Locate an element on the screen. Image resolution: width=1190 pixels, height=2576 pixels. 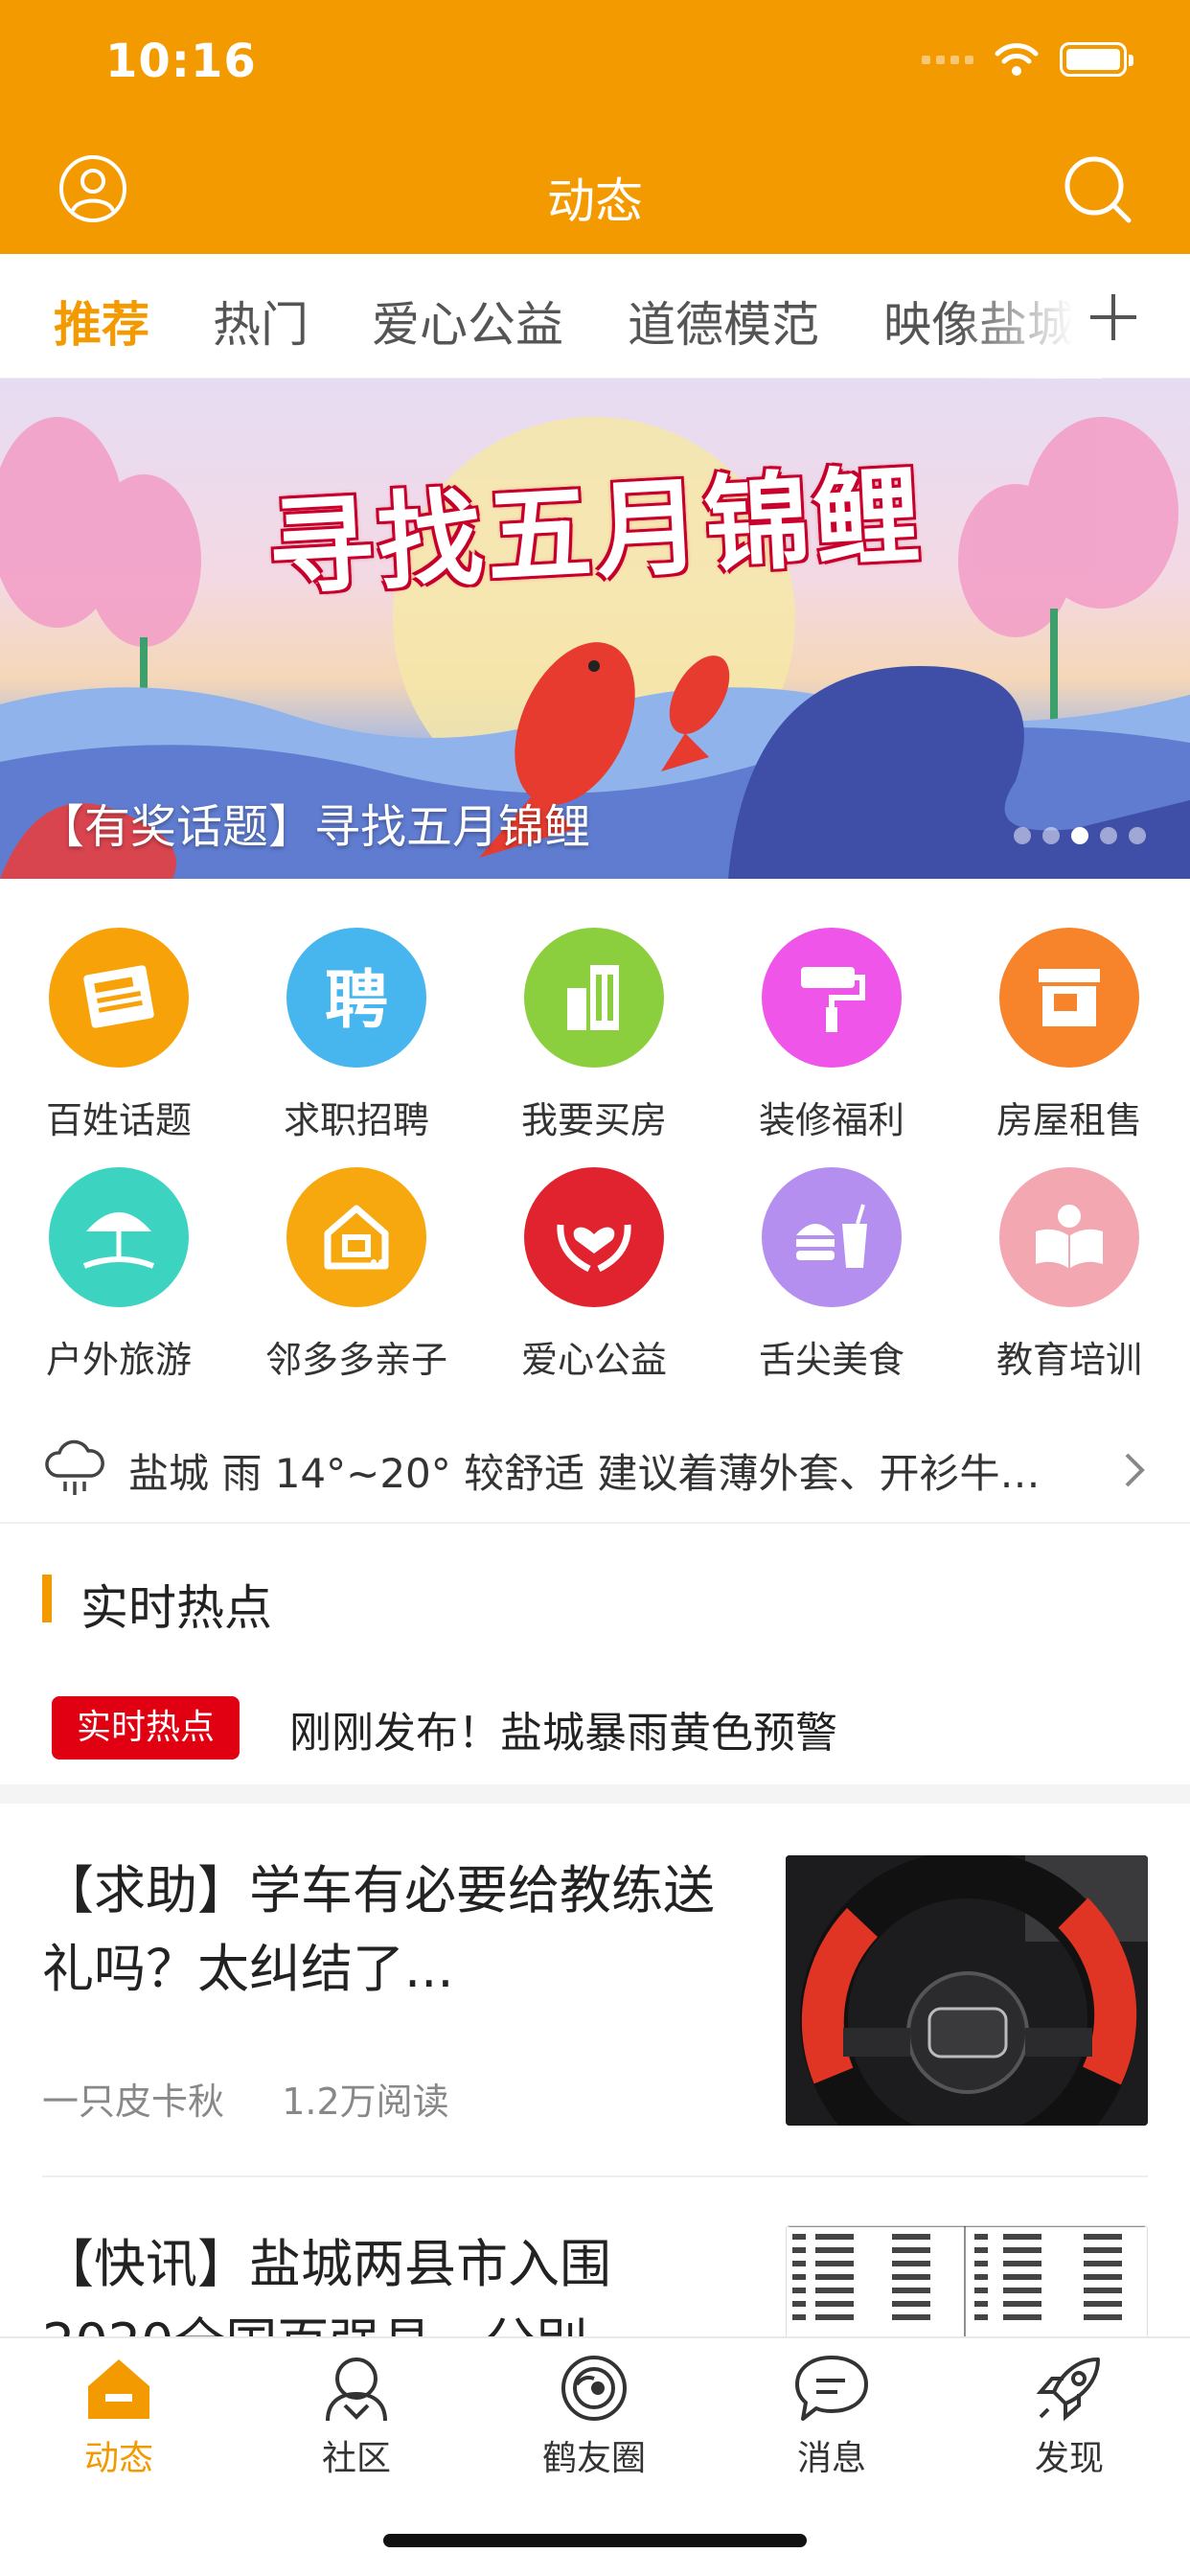
article-item: 【求助】学车有必要给教练送礼吗？太纠结了... 一只皮卡秋 1.2万阅读 is located at coordinates (595, 1990).